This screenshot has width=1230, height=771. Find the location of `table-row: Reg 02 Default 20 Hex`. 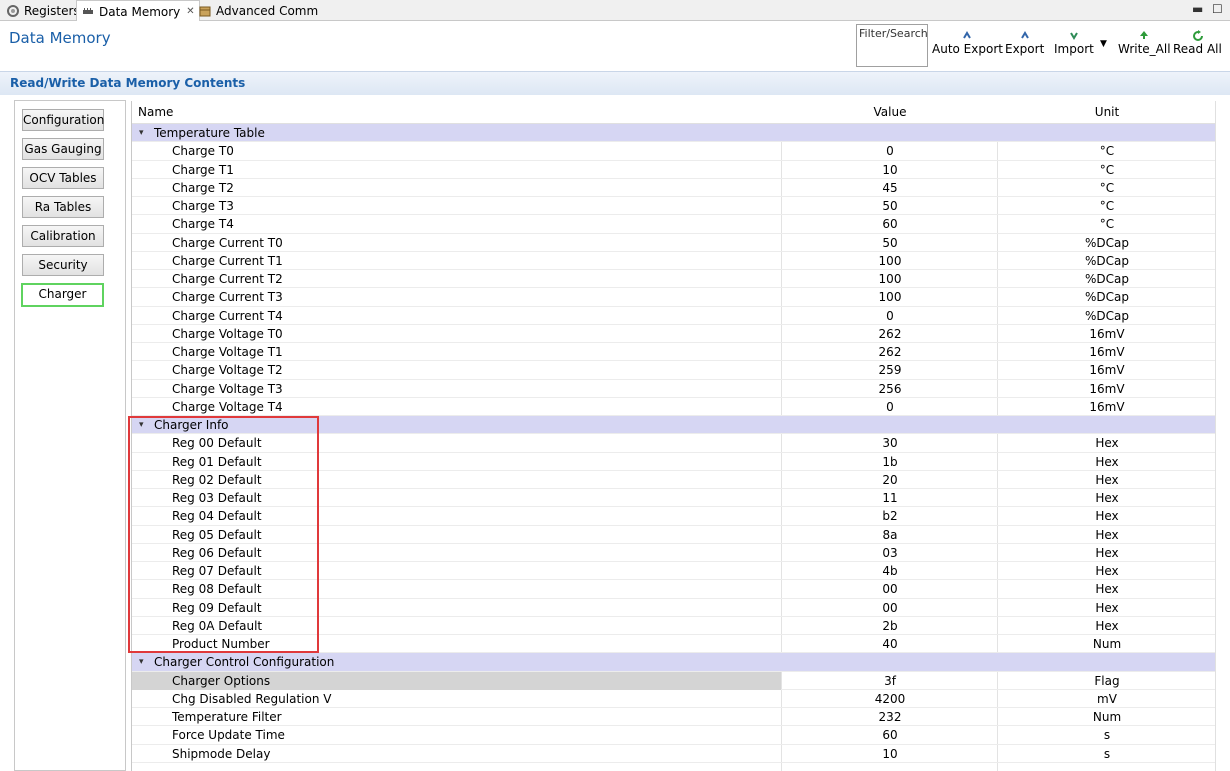

table-row: Reg 02 Default 20 Hex is located at coordinates (674, 480).